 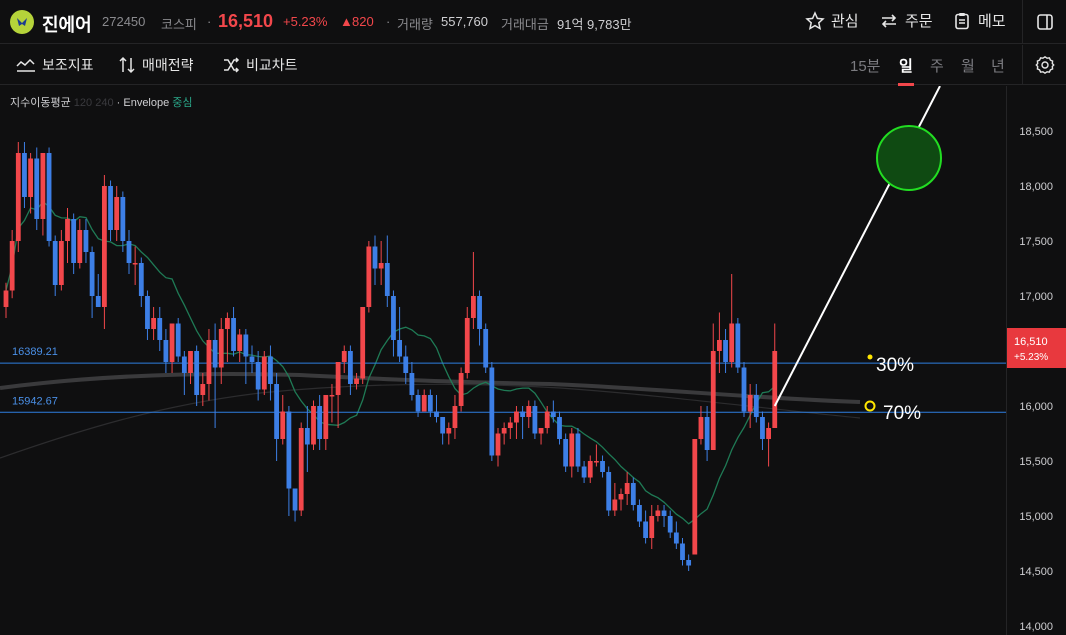 I want to click on y-tick-label: 17,000, so click(x=1036, y=297).